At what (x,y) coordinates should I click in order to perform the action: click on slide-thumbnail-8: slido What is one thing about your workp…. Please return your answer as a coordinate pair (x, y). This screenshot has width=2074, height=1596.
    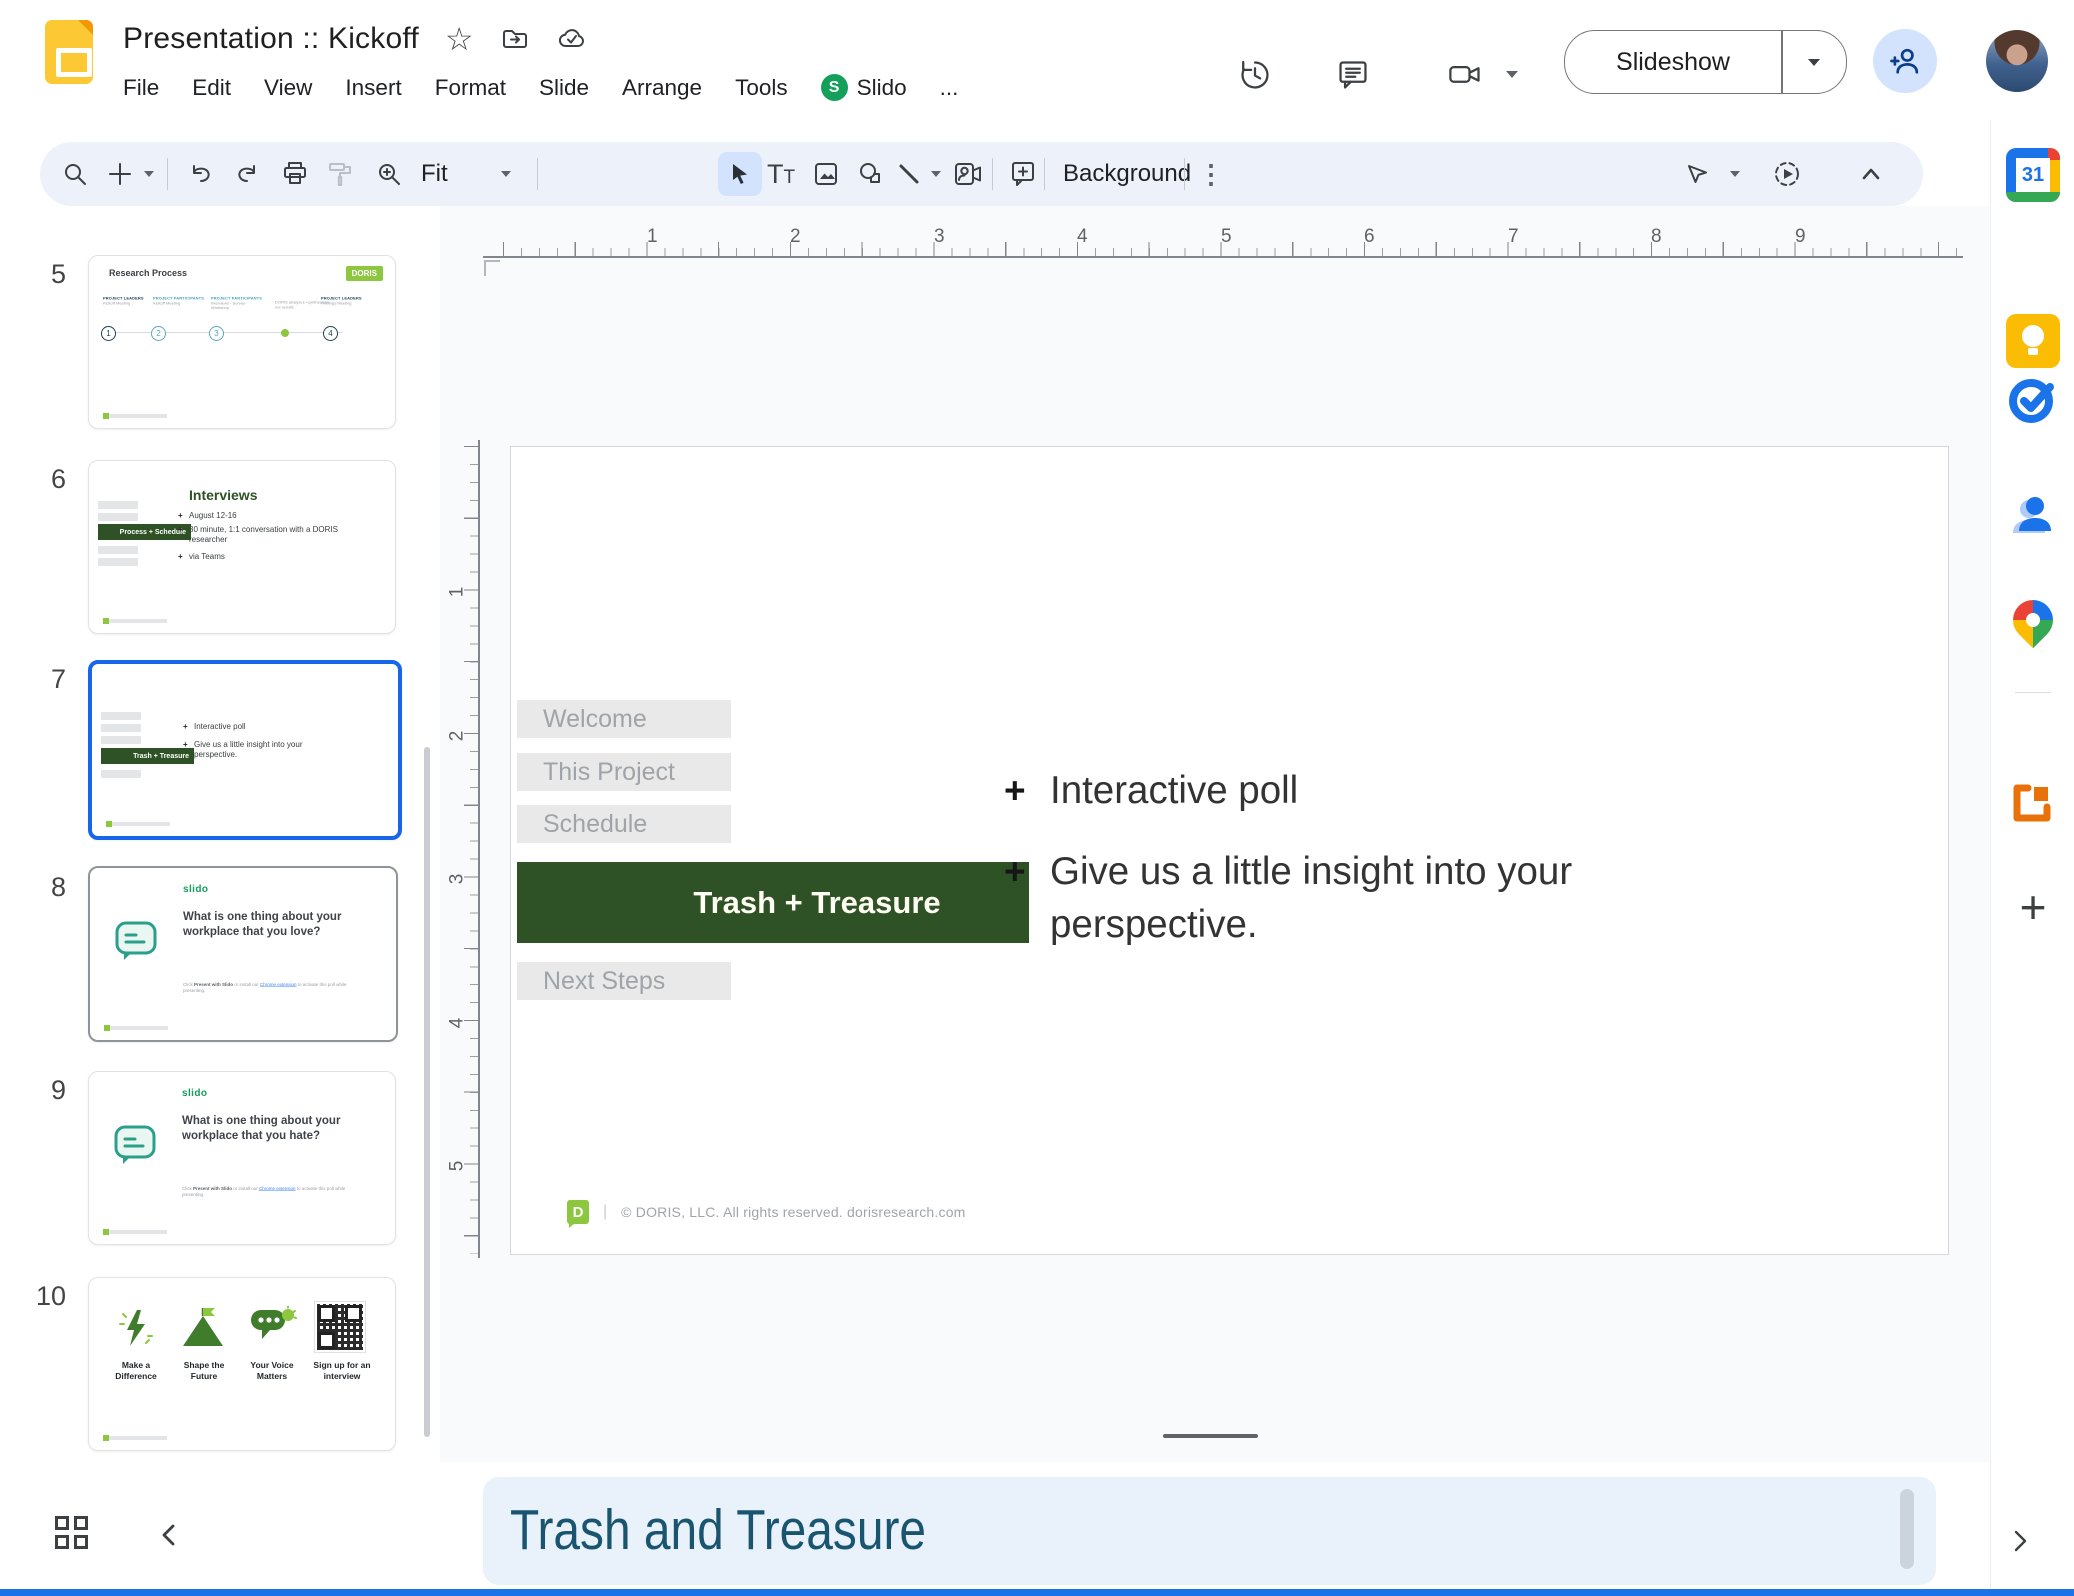
    Looking at the image, I should click on (243, 954).